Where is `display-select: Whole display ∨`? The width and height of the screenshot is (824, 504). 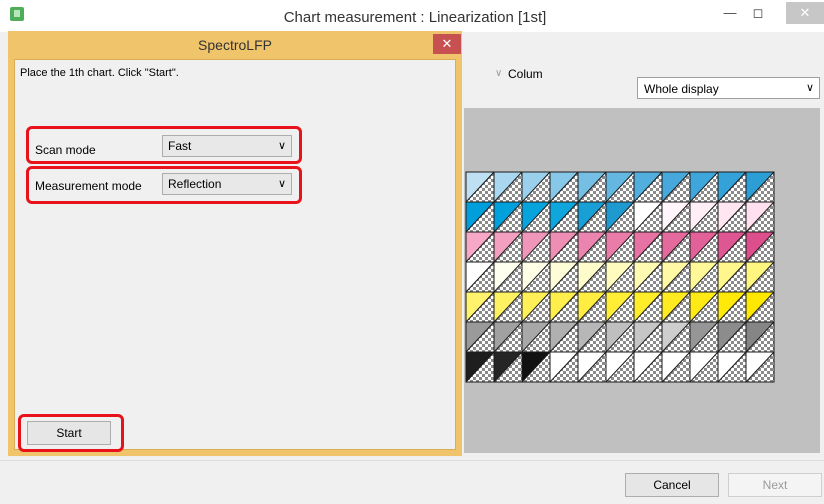 display-select: Whole display ∨ is located at coordinates (728, 88).